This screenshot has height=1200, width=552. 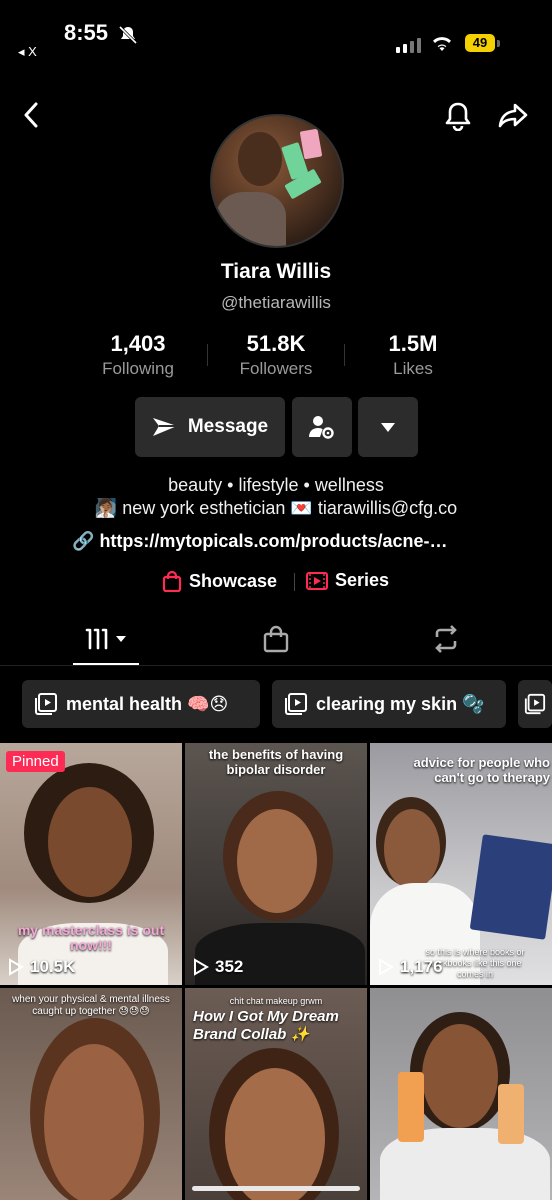 I want to click on playlist-chip-mental-health: mental health 🧠😞, so click(x=141, y=704).